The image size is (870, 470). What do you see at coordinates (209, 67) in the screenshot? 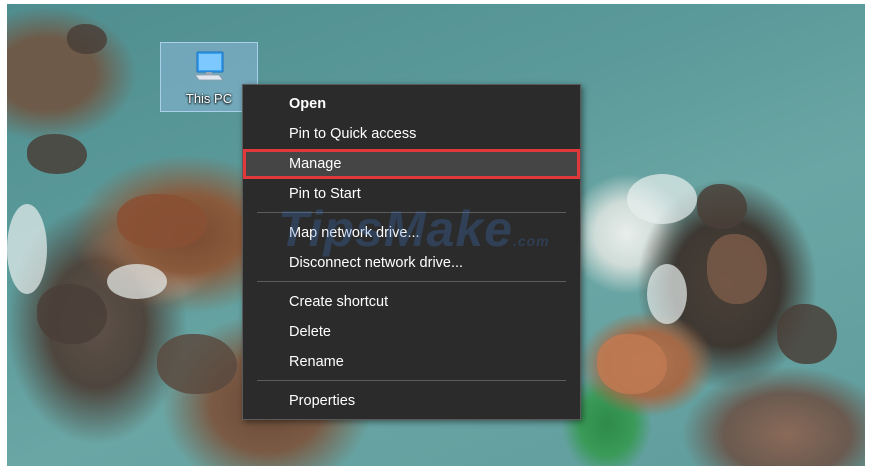
I see `computer-icon` at bounding box center [209, 67].